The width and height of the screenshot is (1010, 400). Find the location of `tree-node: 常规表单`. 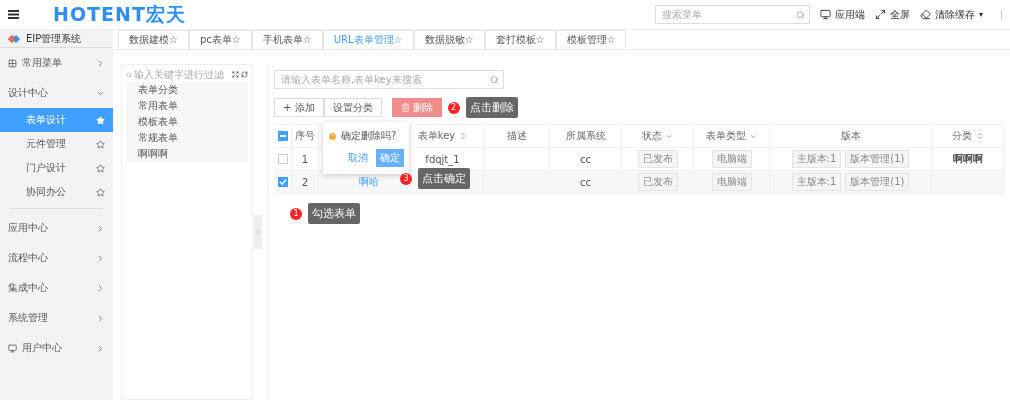

tree-node: 常规表单 is located at coordinates (187, 138).